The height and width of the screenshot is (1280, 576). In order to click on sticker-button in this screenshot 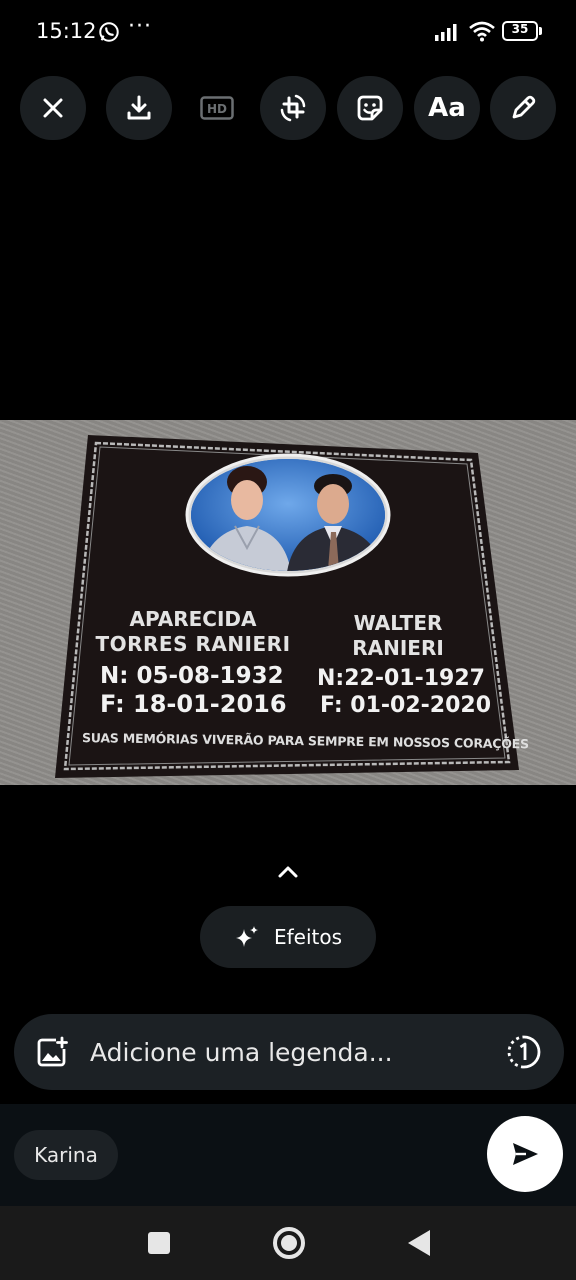, I will do `click(370, 108)`.